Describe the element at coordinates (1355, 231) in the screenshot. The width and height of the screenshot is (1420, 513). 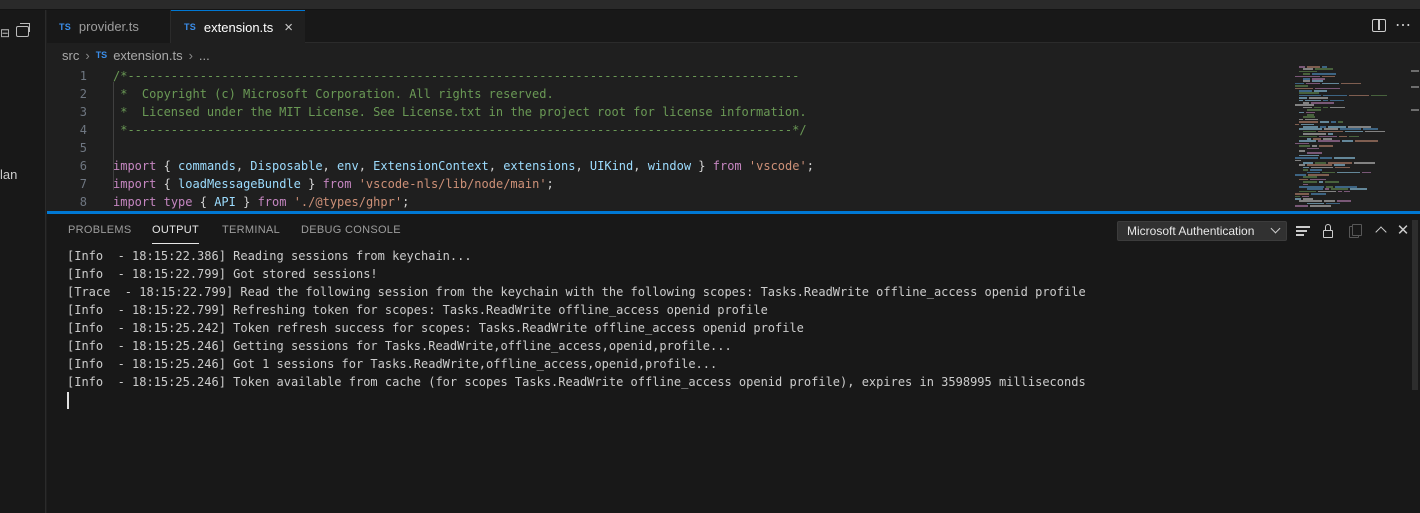
I see `clear-output-icon` at that location.